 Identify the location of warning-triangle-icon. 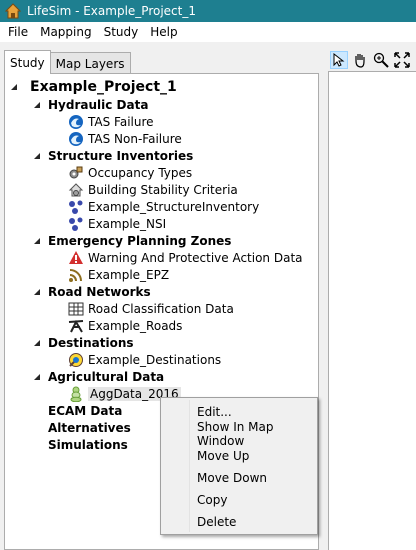
(76, 258).